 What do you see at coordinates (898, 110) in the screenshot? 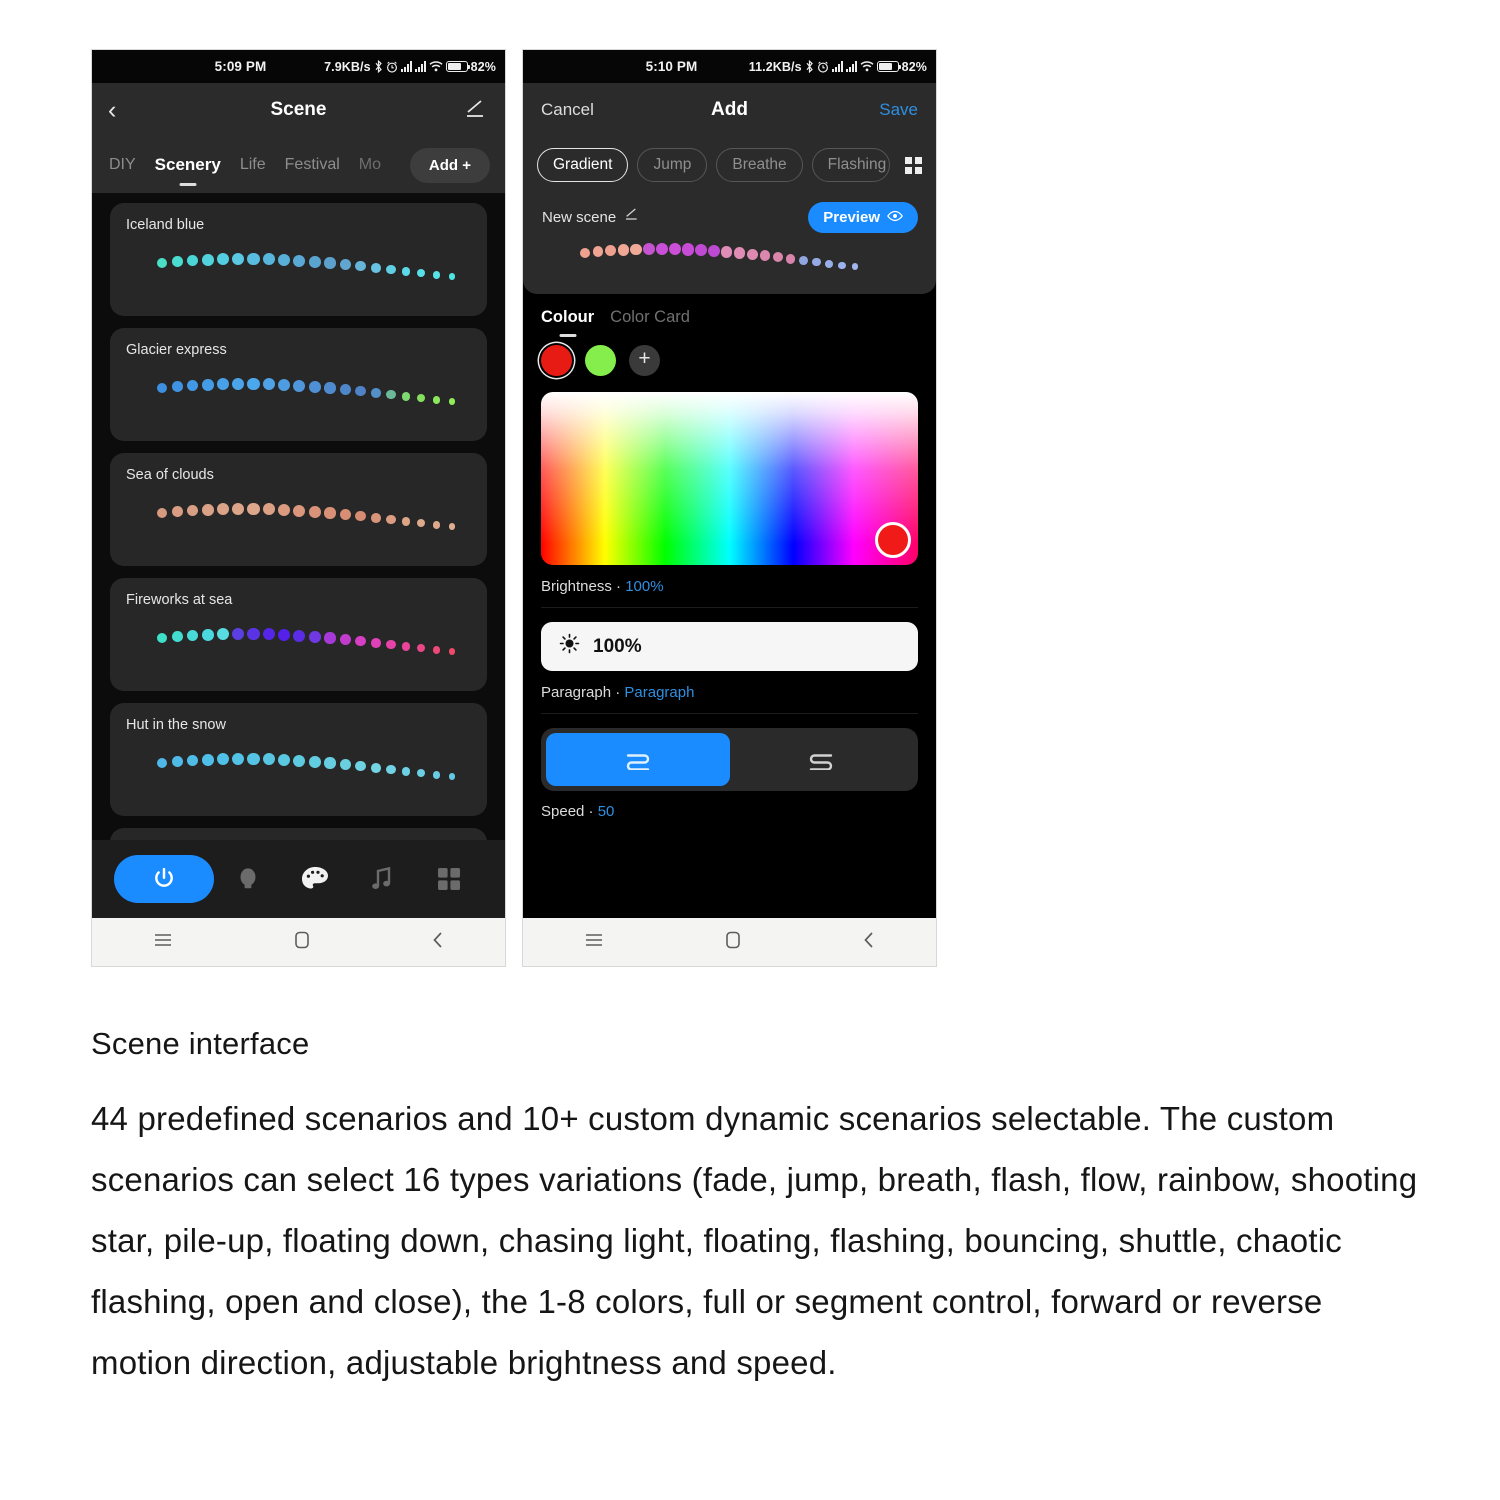
I see `save-button: Save` at bounding box center [898, 110].